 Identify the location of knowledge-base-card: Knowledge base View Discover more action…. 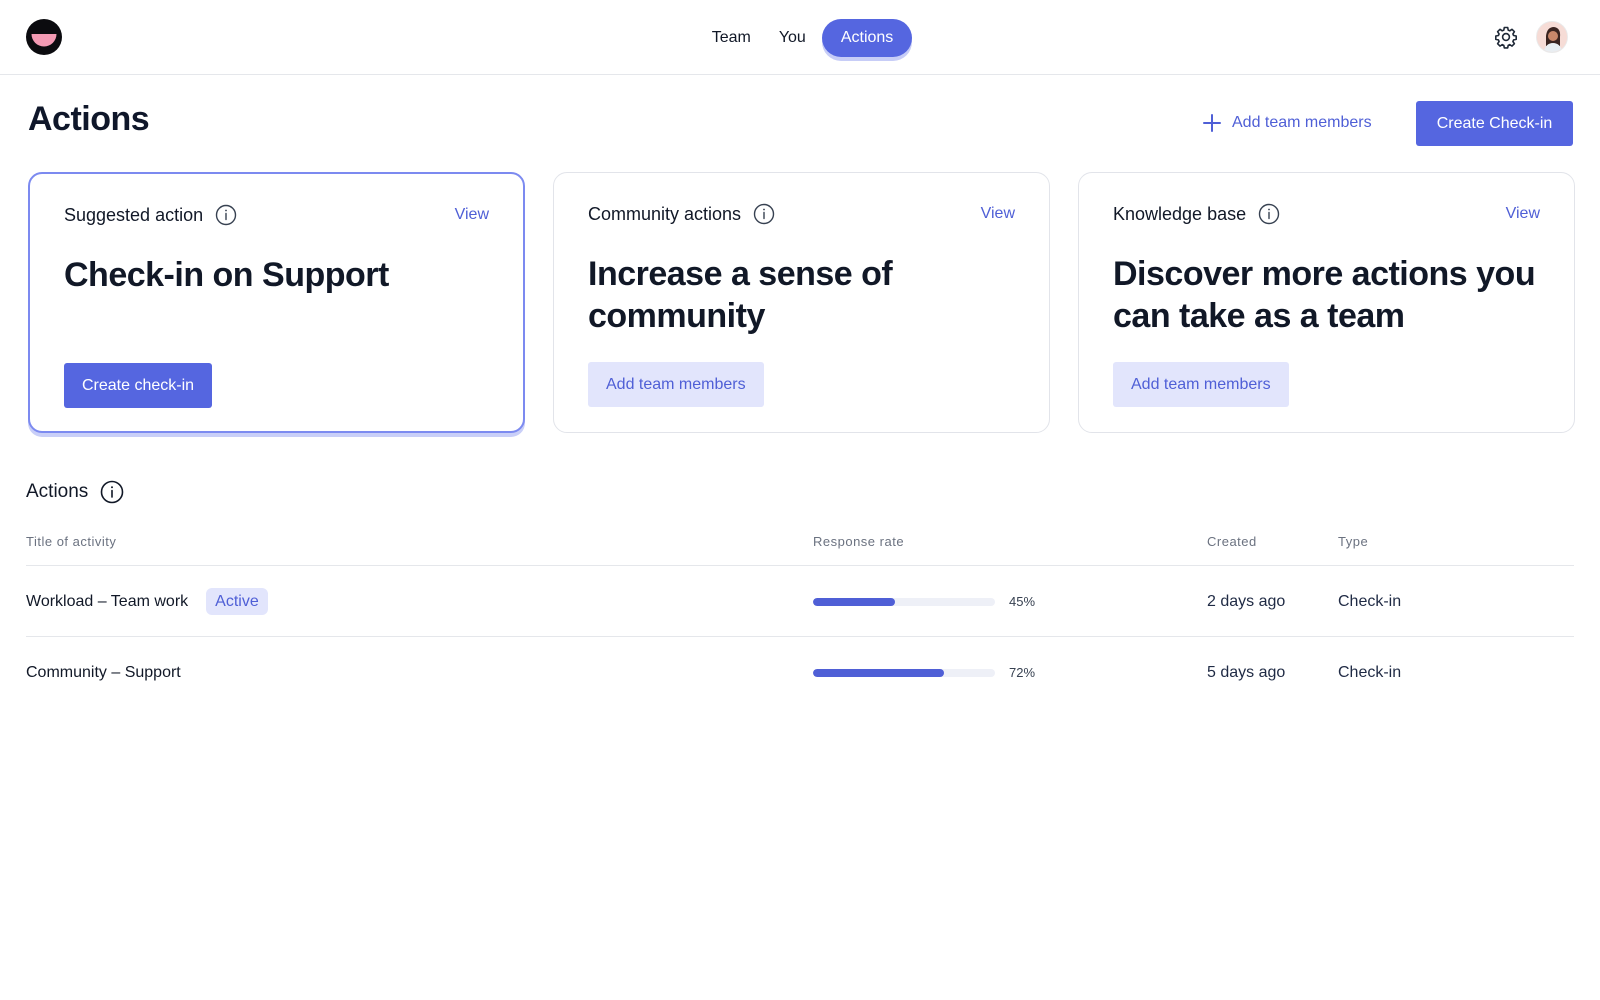
(1326, 302).